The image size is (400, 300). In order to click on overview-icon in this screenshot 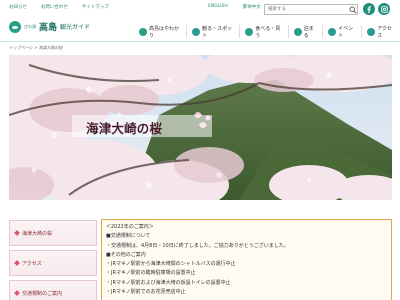, I will do `click(143, 31)`.